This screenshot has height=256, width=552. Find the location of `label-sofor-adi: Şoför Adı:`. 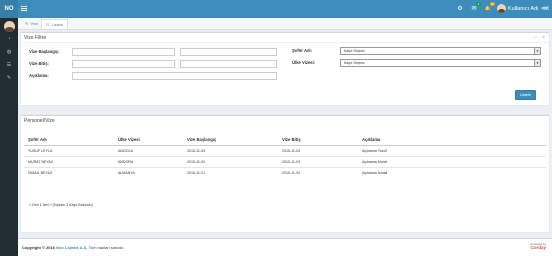

label-sofor-adi: Şoför Adı: is located at coordinates (302, 50).